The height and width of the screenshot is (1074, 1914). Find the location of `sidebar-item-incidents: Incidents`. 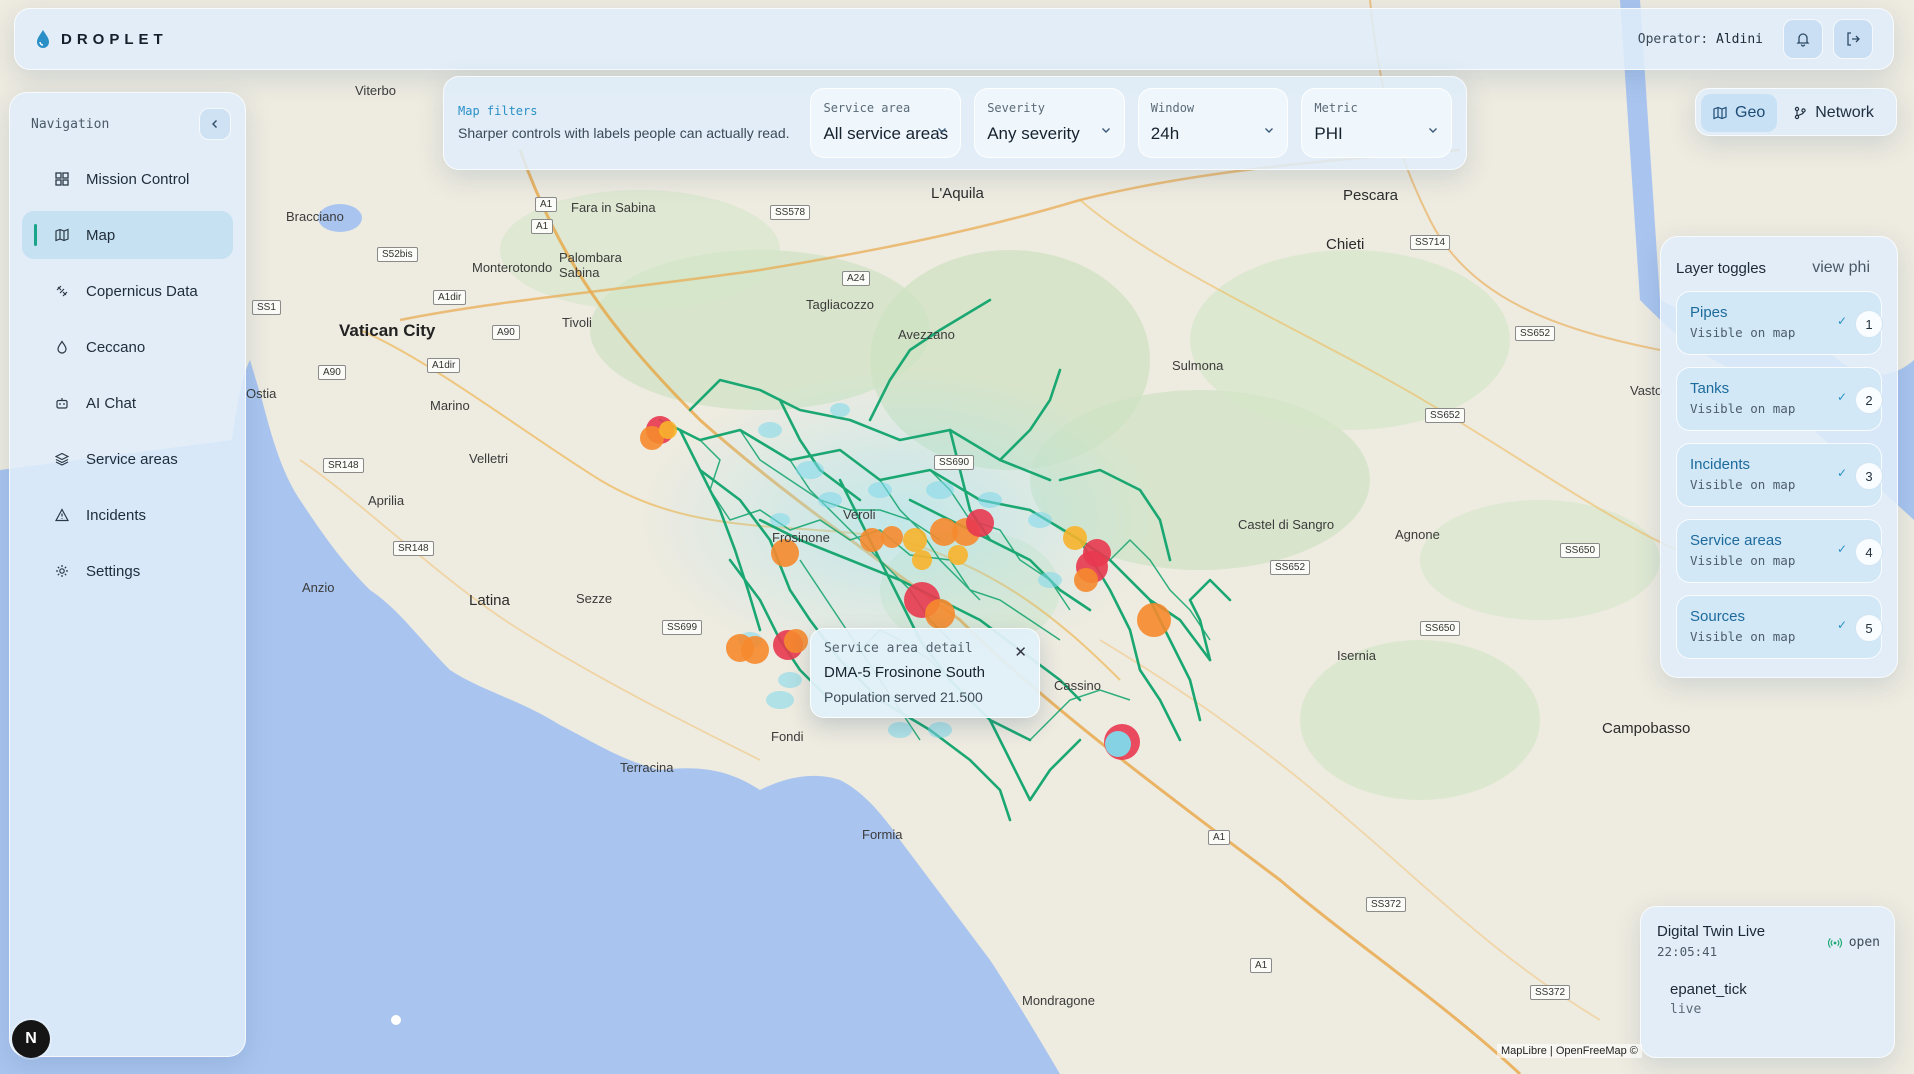

sidebar-item-incidents: Incidents is located at coordinates (127, 515).